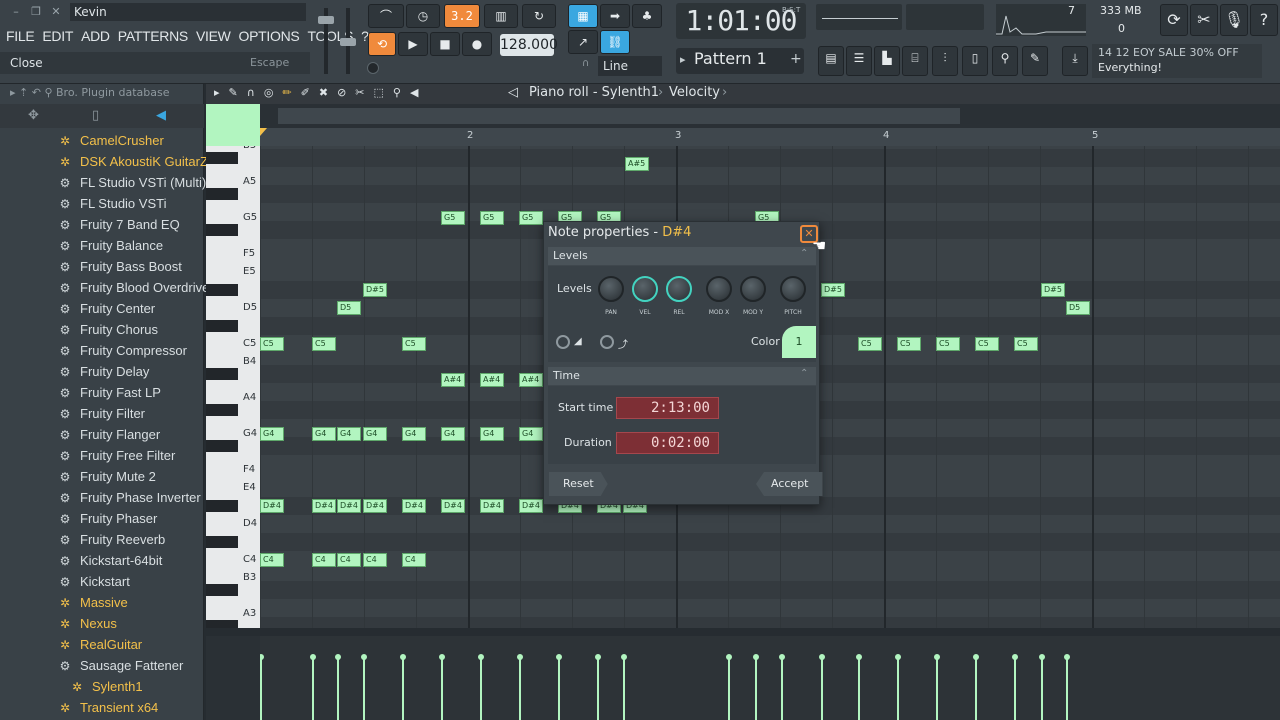  What do you see at coordinates (1075, 61) in the screenshot?
I see `download-icon: ⤓` at bounding box center [1075, 61].